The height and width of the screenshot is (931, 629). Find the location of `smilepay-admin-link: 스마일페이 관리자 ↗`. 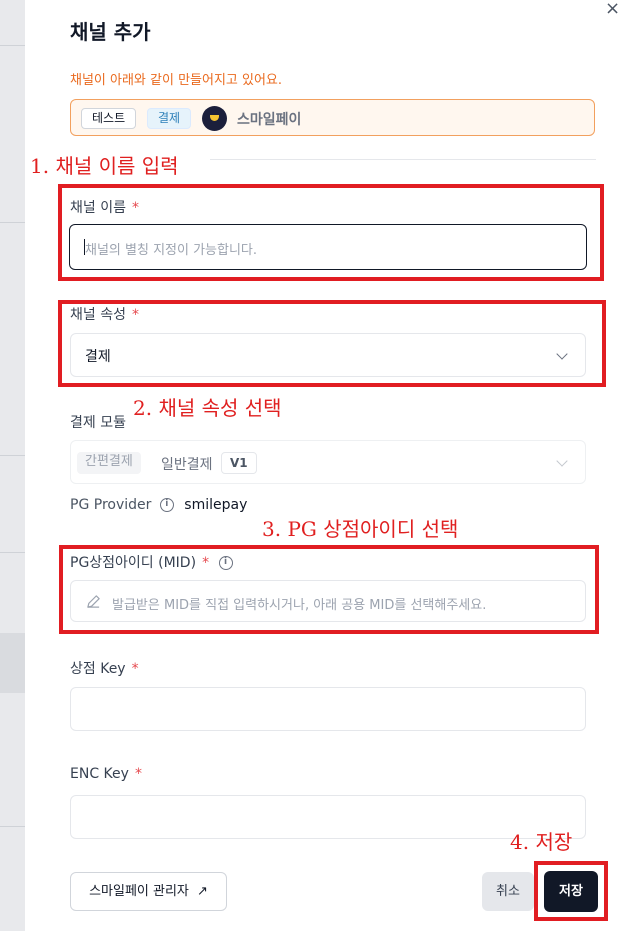

smilepay-admin-link: 스마일페이 관리자 ↗ is located at coordinates (148, 891).